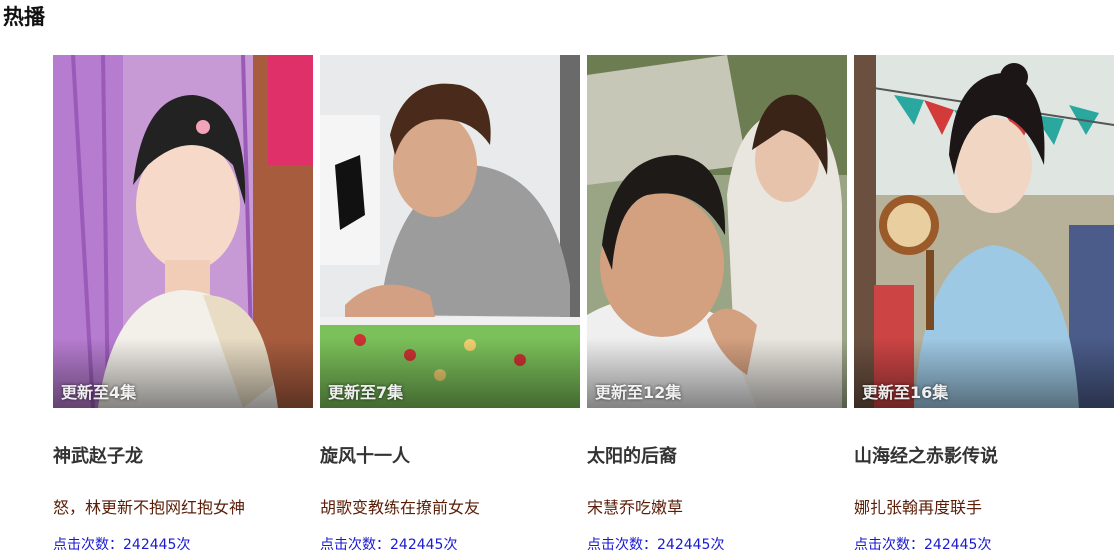  What do you see at coordinates (984, 231) in the screenshot?
I see `drama-poster: 更新至16集` at bounding box center [984, 231].